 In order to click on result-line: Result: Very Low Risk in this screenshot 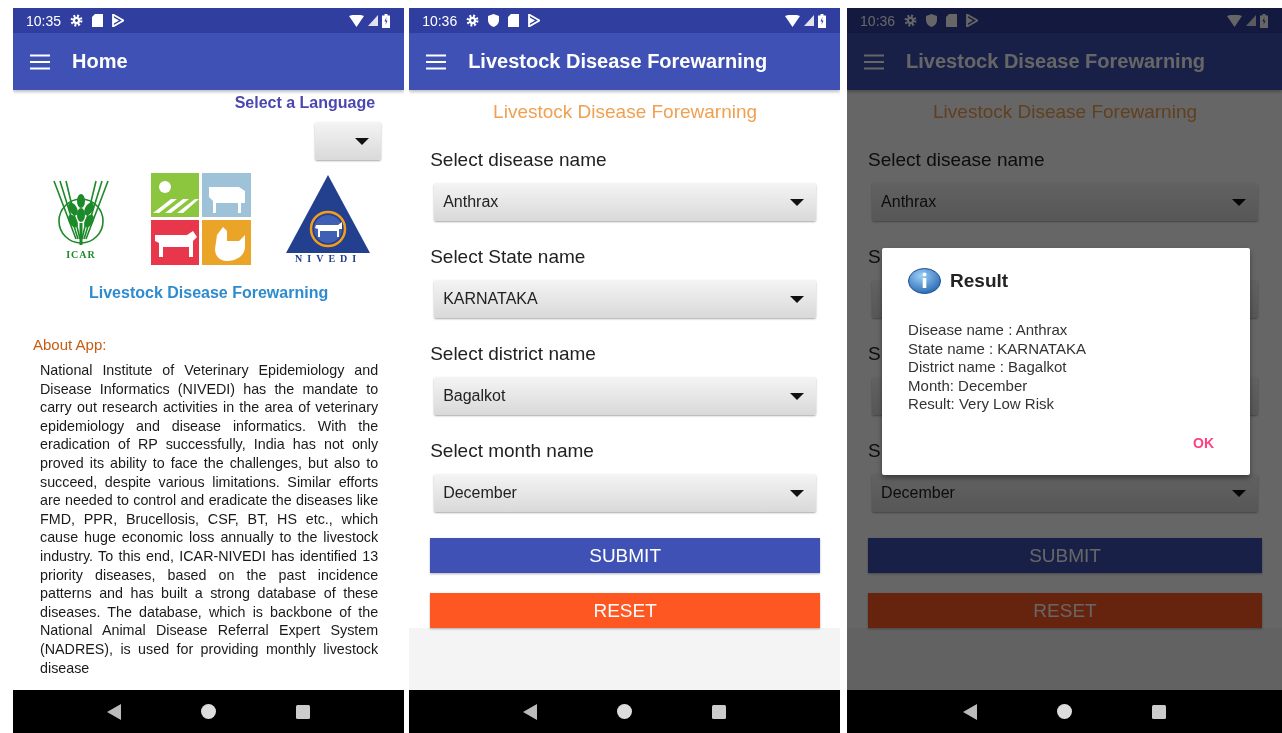, I will do `click(981, 404)`.